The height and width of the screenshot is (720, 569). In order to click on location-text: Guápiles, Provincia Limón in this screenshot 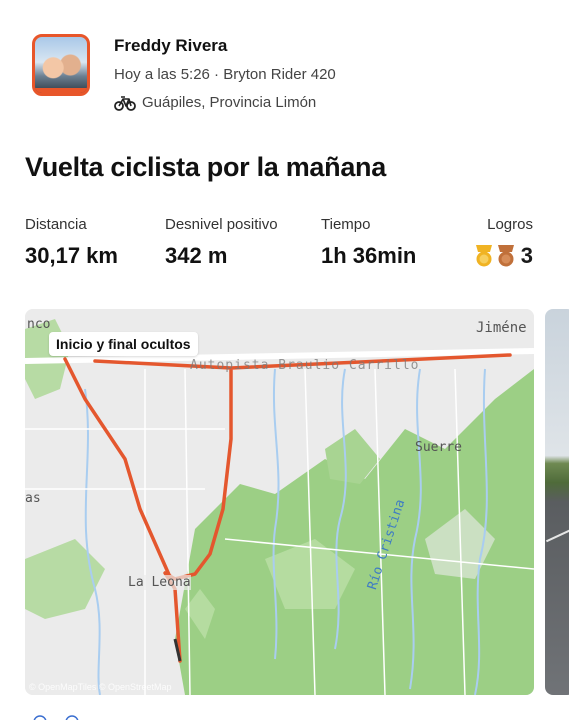, I will do `click(229, 102)`.